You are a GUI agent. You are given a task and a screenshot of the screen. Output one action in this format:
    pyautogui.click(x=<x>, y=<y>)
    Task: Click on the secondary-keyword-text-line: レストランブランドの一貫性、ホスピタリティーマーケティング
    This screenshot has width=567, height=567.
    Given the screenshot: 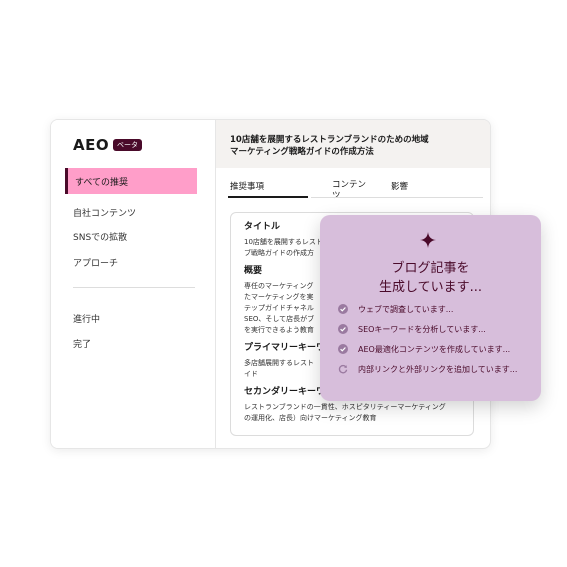 What is the action you would take?
    pyautogui.click(x=345, y=407)
    